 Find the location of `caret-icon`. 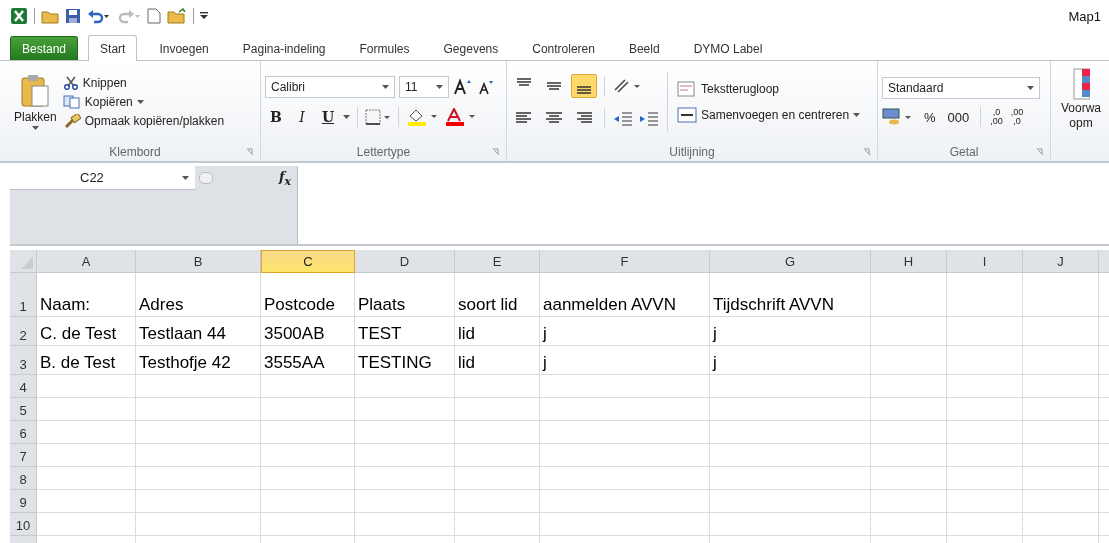

caret-icon is located at coordinates (346, 117).